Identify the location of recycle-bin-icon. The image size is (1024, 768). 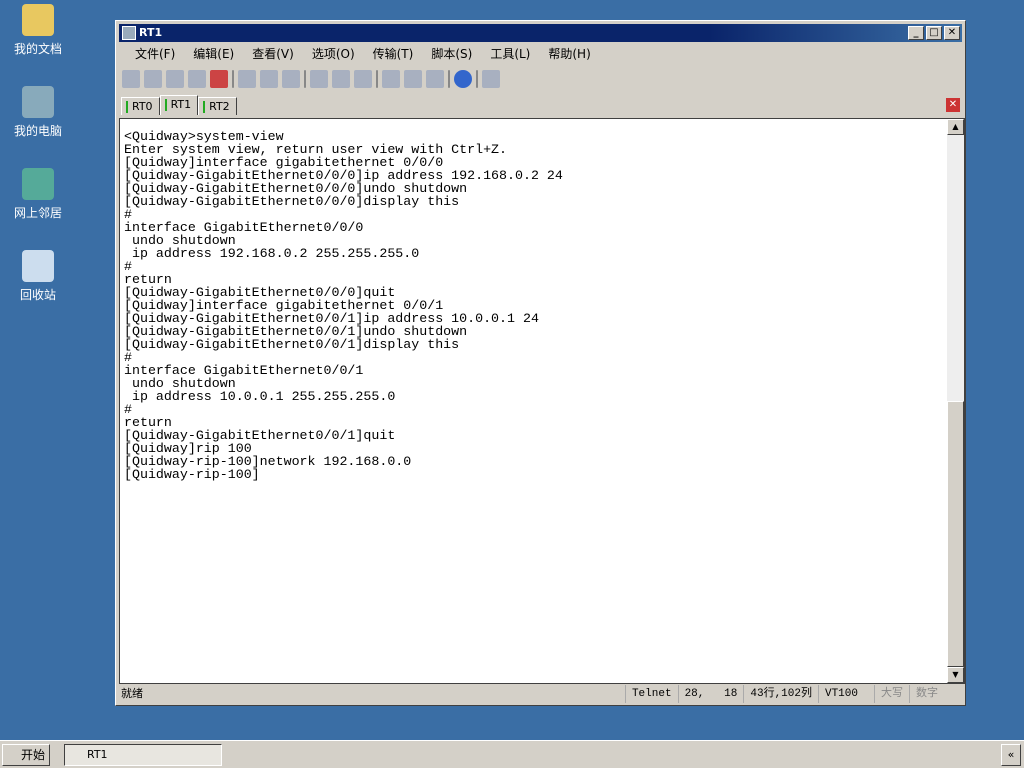
(38, 266).